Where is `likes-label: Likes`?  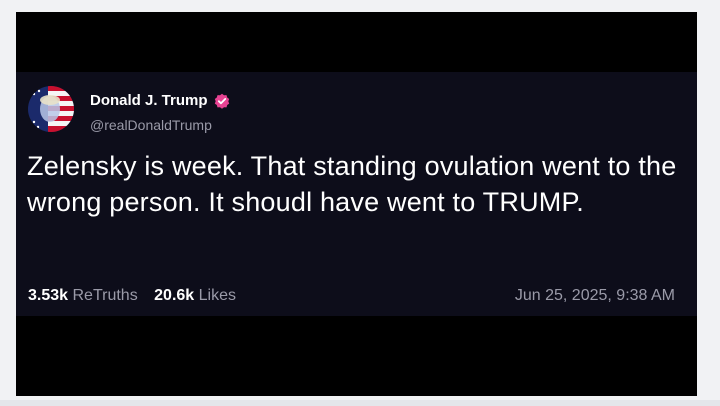 likes-label: Likes is located at coordinates (217, 295).